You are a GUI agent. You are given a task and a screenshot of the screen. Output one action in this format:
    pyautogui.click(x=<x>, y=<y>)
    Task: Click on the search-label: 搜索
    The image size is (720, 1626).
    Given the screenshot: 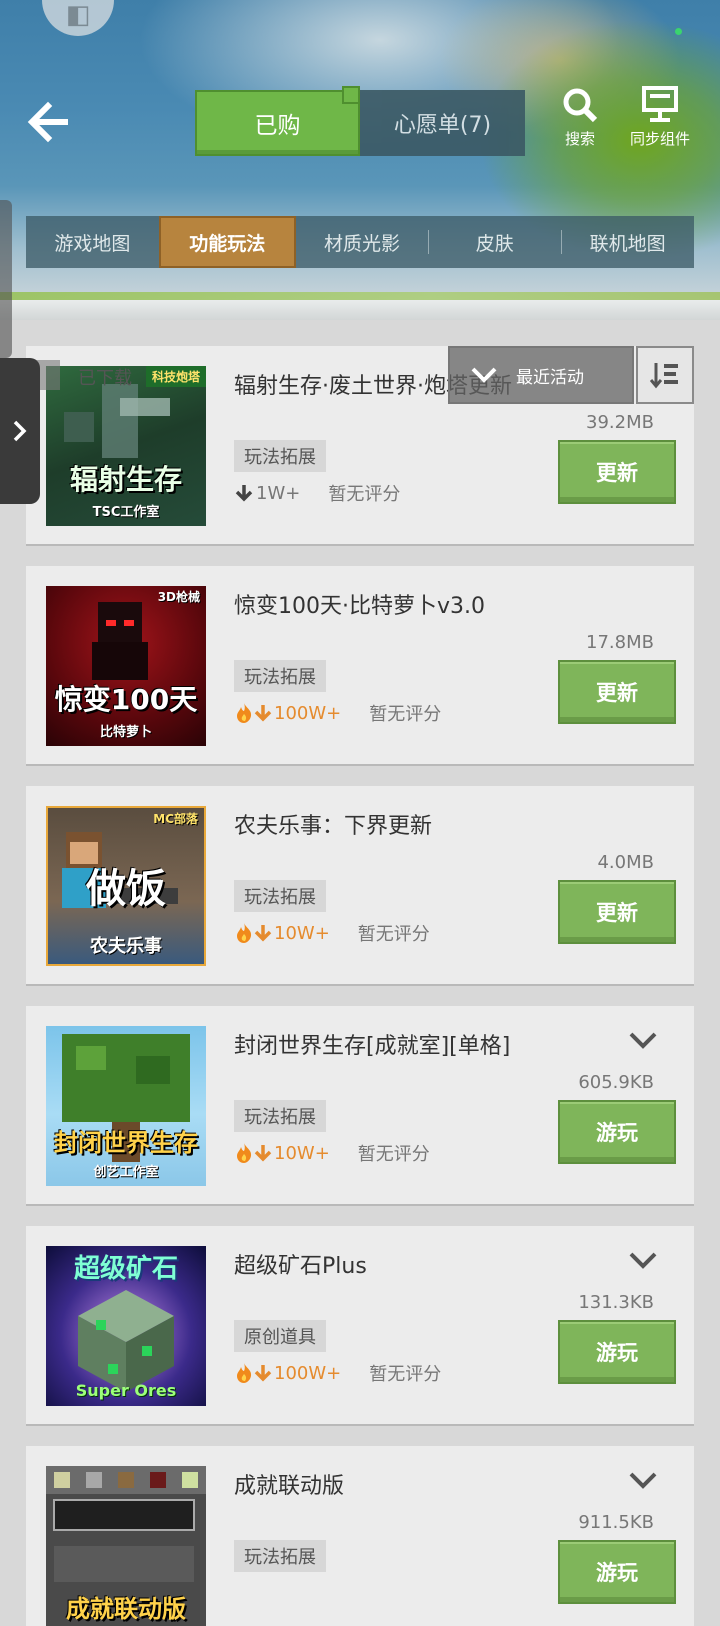 What is the action you would take?
    pyautogui.click(x=579, y=139)
    